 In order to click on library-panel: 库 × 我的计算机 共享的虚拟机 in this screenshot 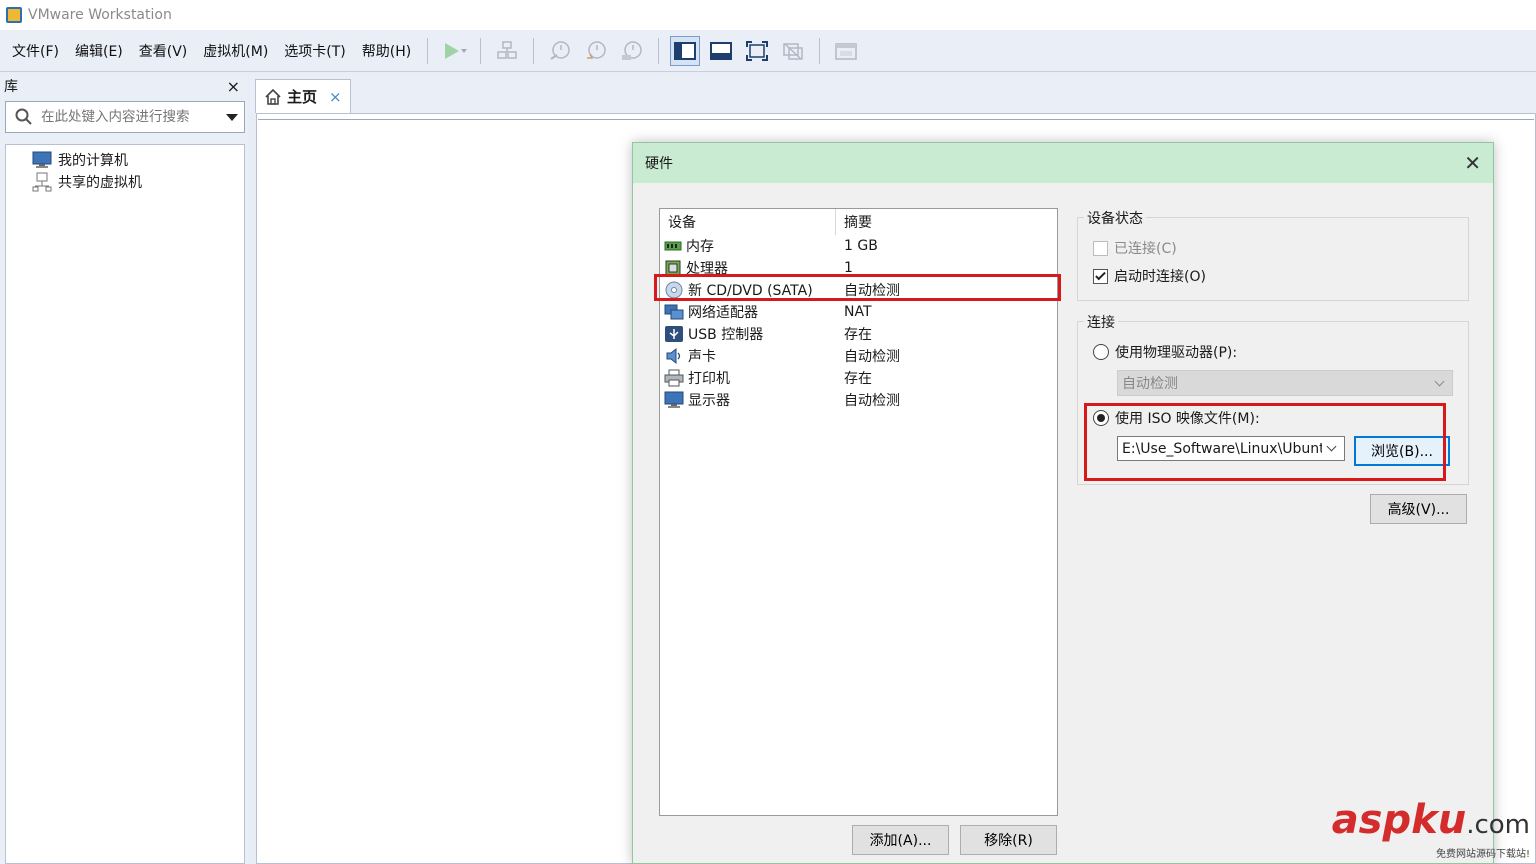, I will do `click(124, 468)`.